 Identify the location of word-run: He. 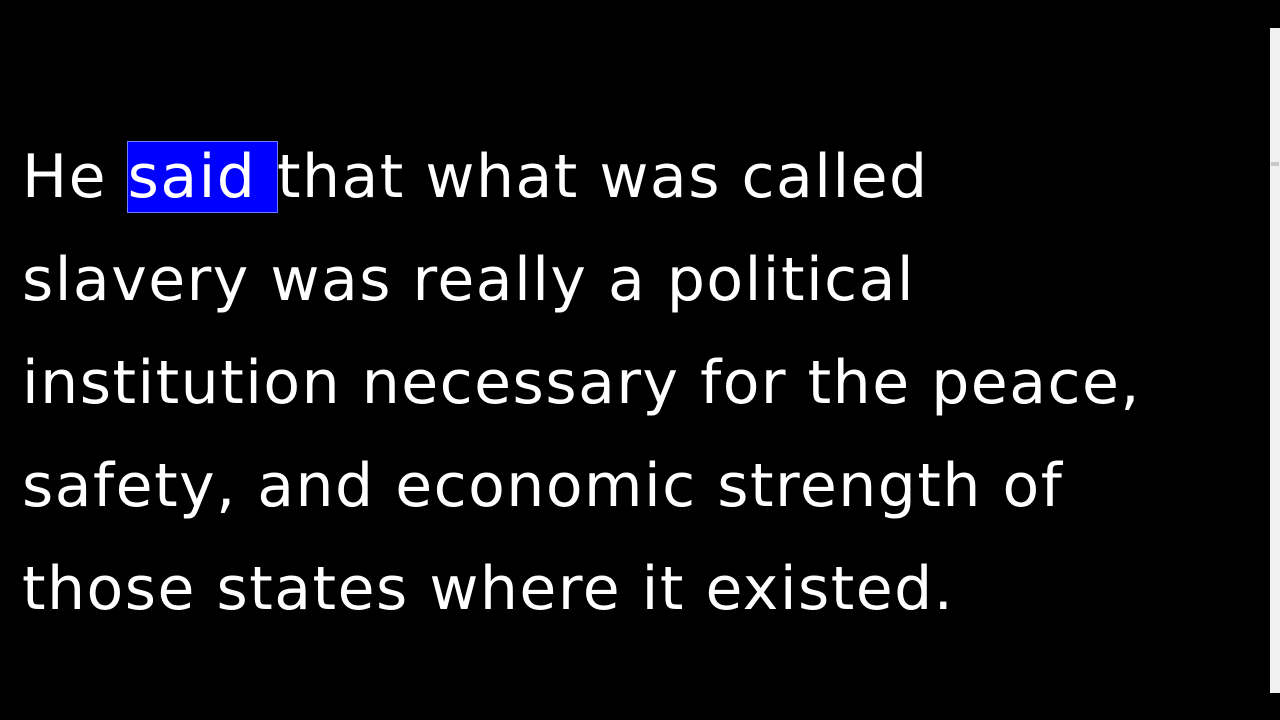
(75, 177).